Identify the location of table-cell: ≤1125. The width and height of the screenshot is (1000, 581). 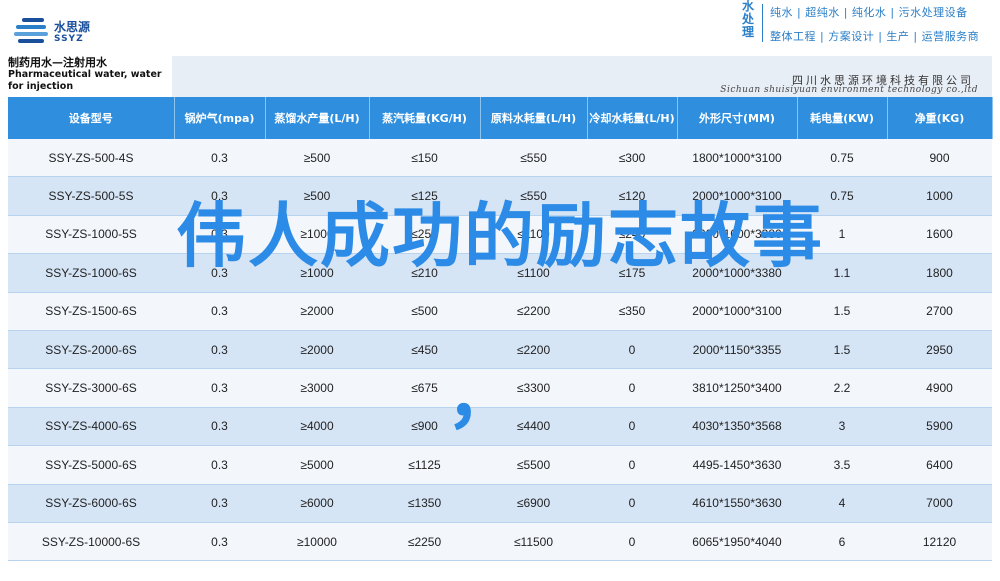
(424, 465).